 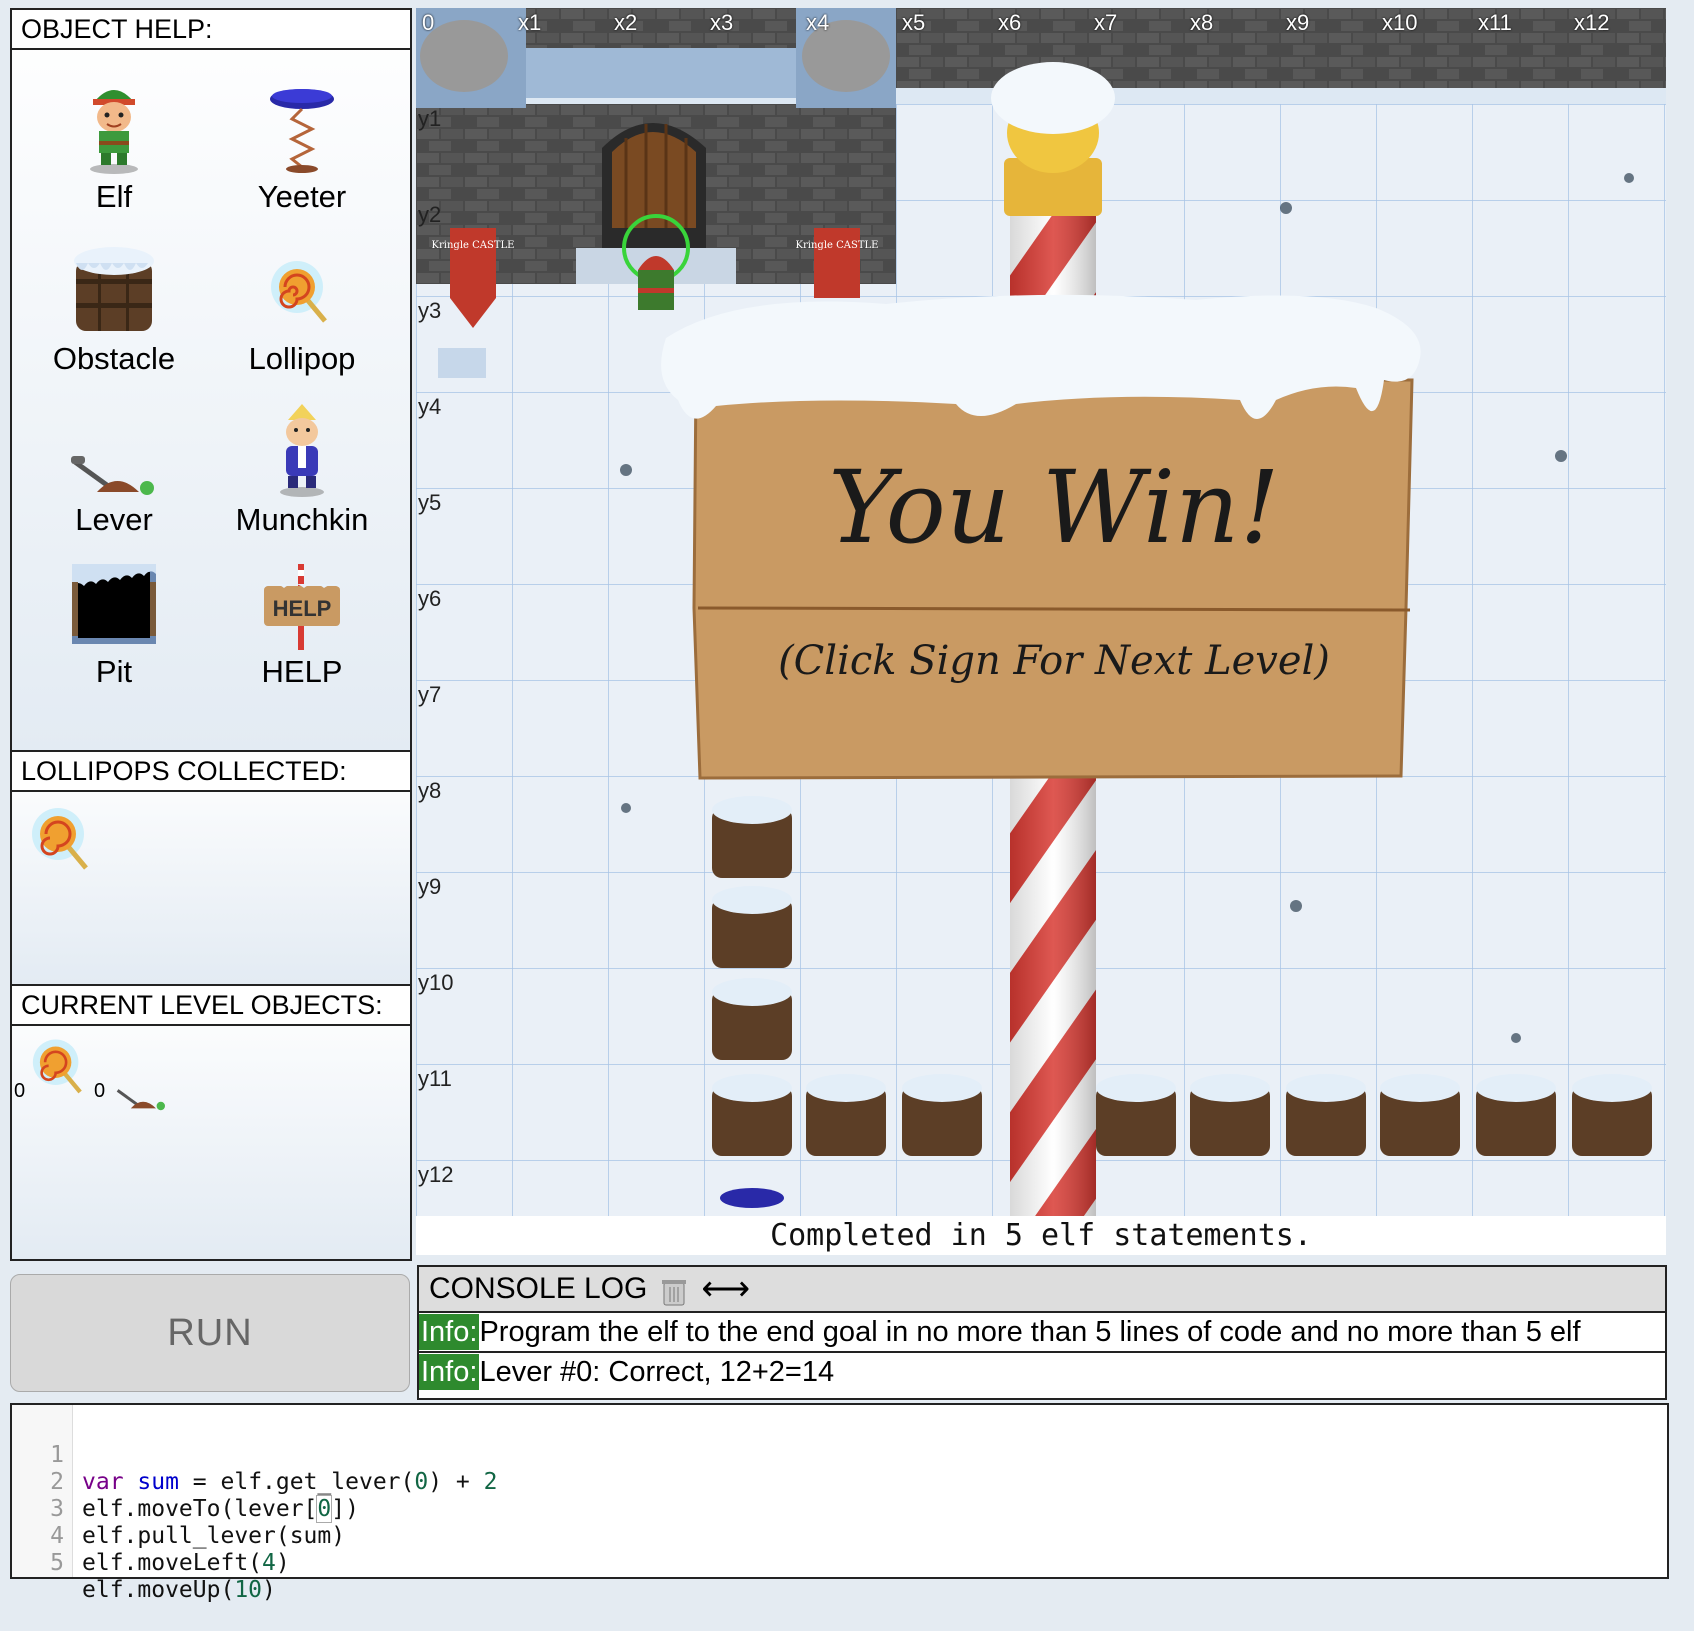 What do you see at coordinates (430, 790) in the screenshot?
I see `y-label: y8` at bounding box center [430, 790].